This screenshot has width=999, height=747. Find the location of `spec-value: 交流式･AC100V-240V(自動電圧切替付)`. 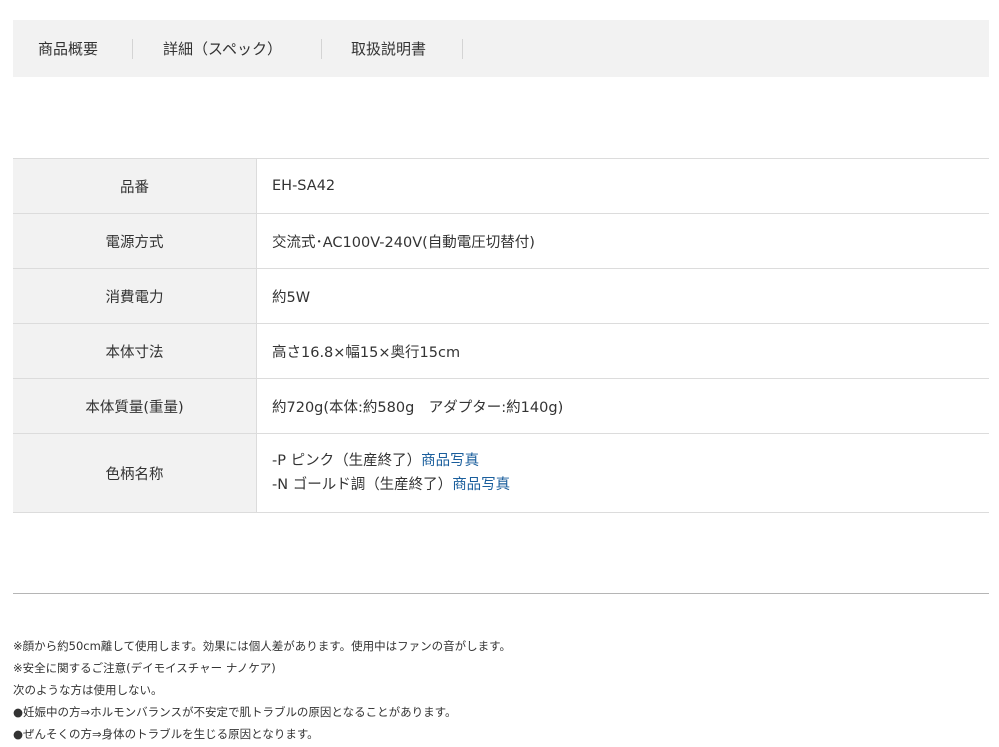

spec-value: 交流式･AC100V-240V(自動電圧切替付) is located at coordinates (622, 241).